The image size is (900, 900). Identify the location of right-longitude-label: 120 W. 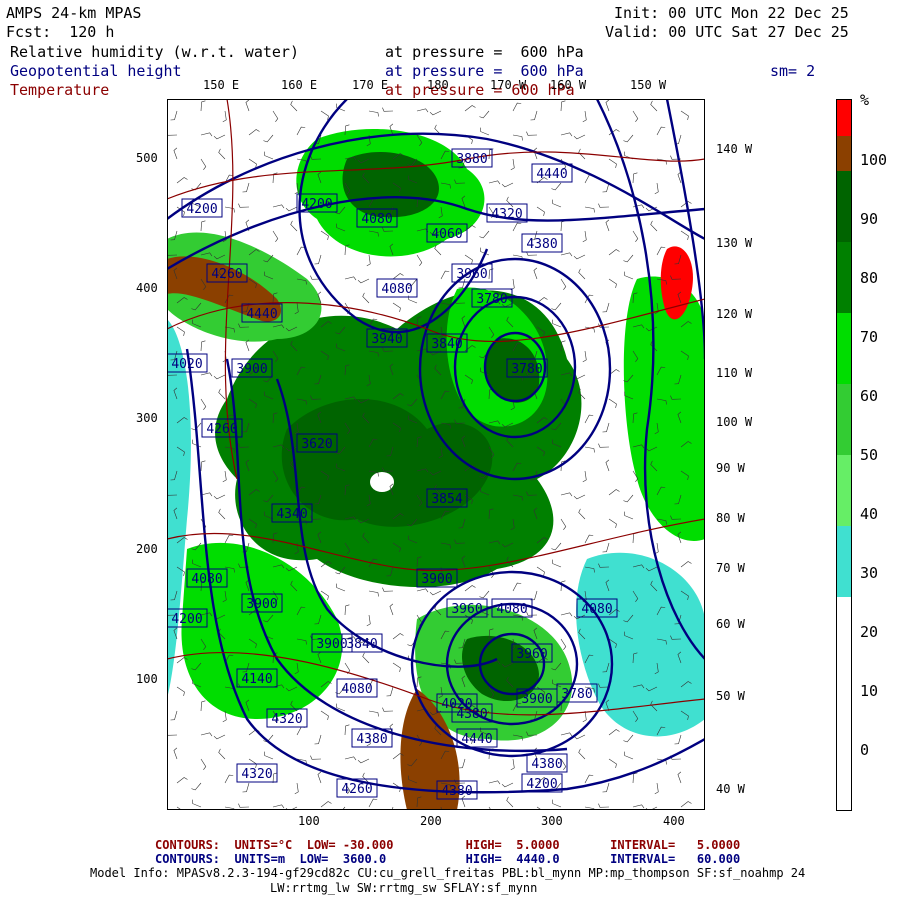
(734, 314).